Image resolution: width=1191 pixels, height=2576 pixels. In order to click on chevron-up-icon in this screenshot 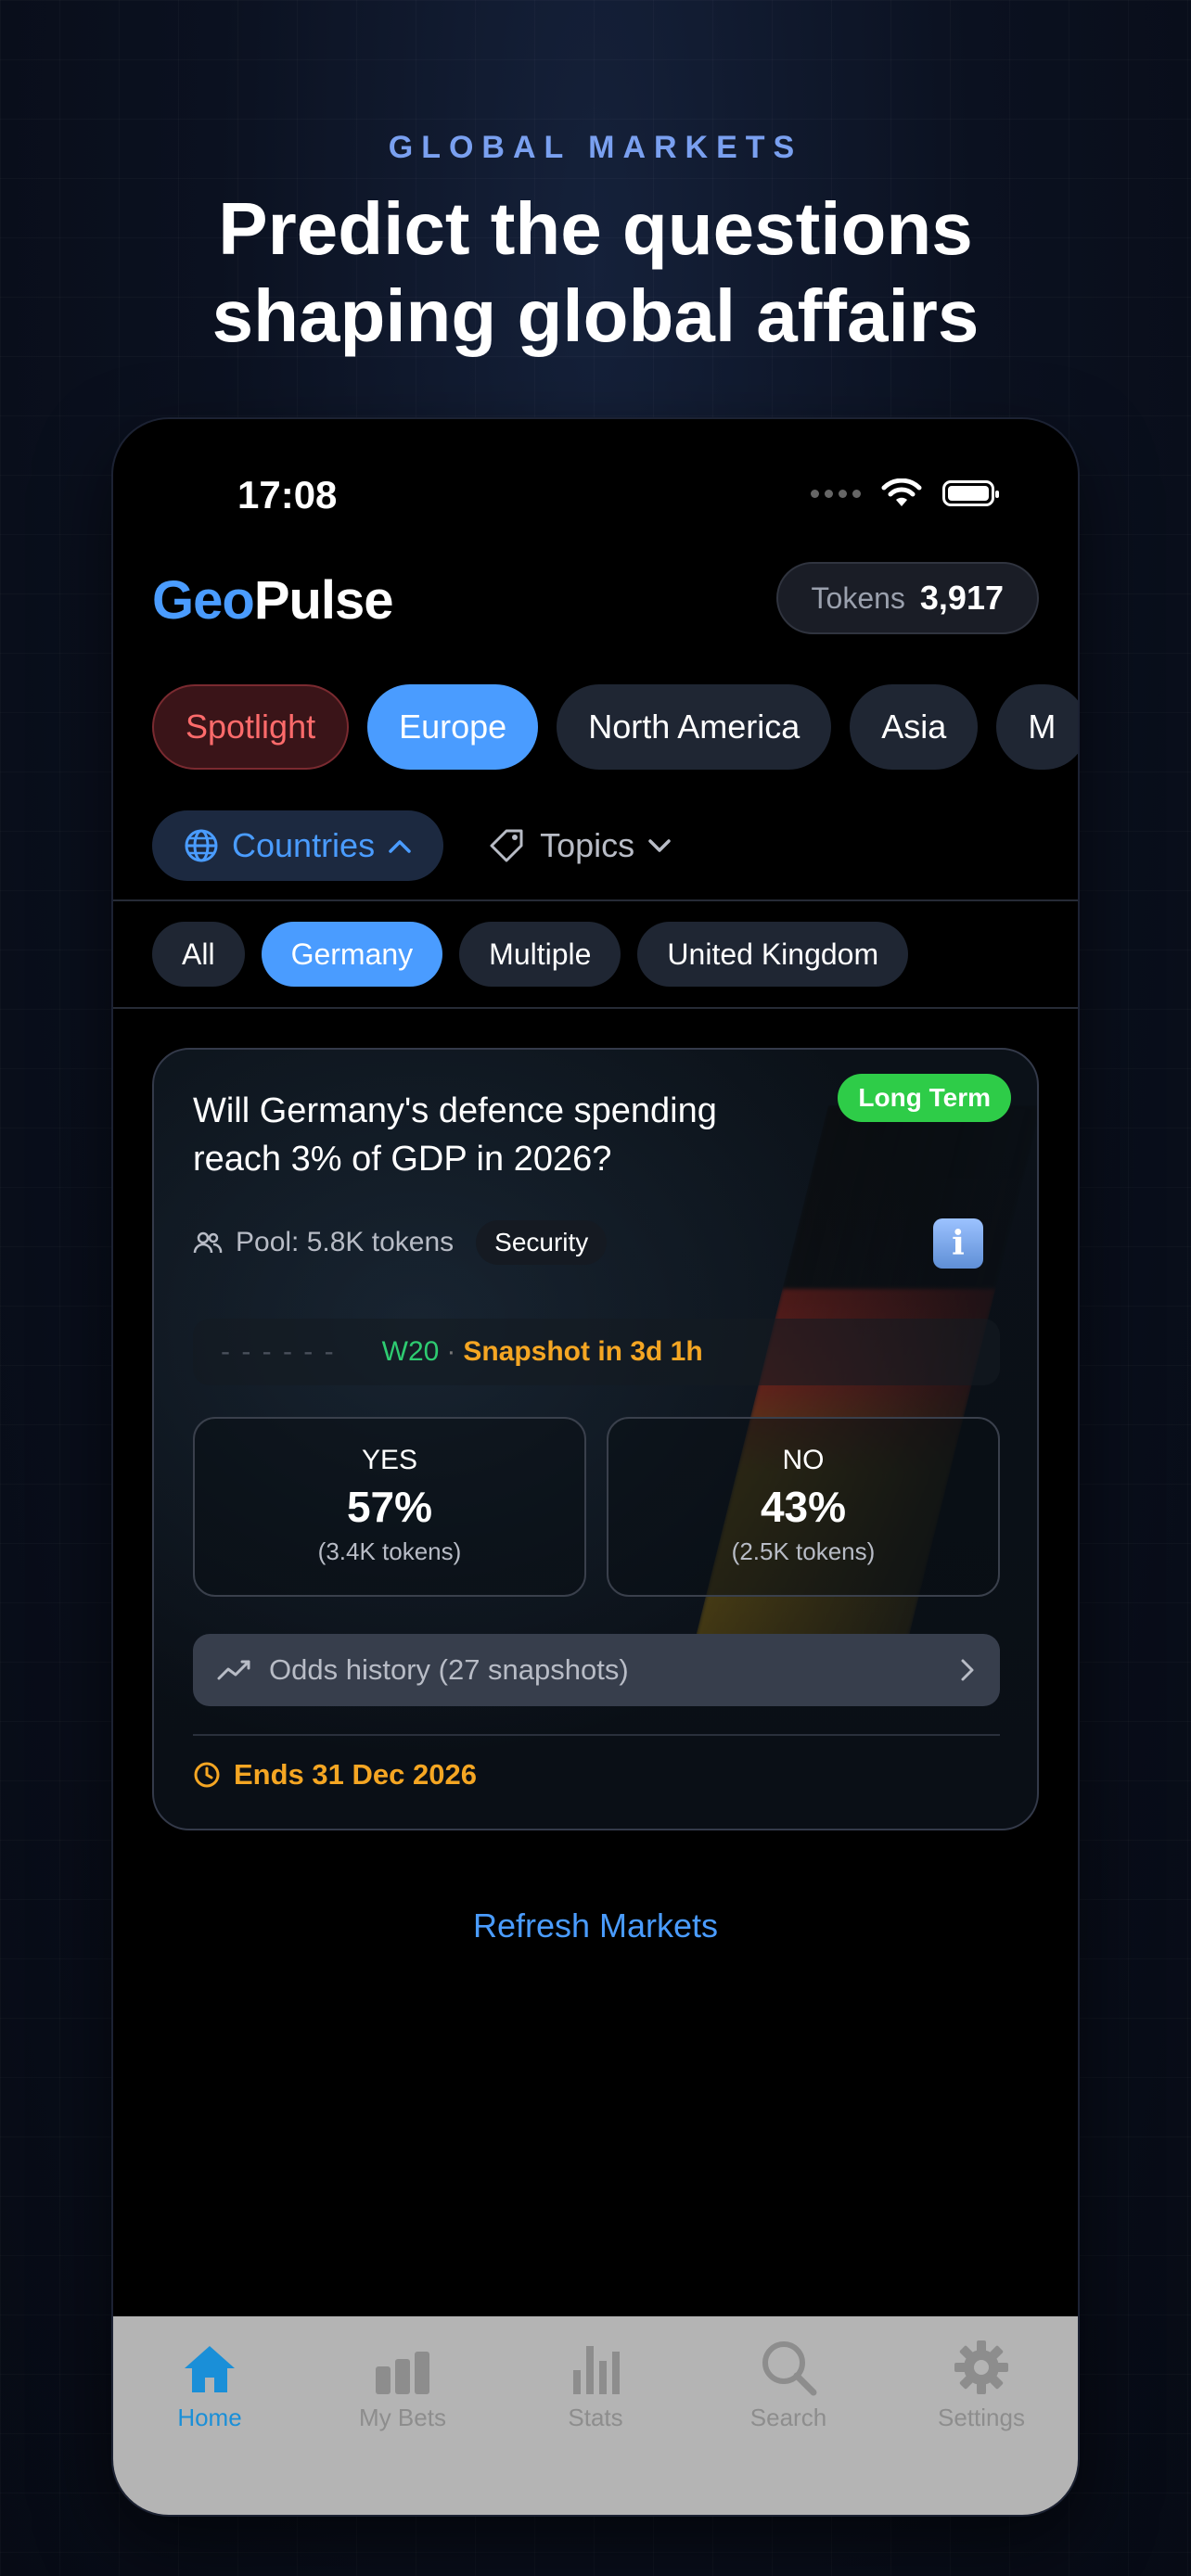, I will do `click(400, 846)`.